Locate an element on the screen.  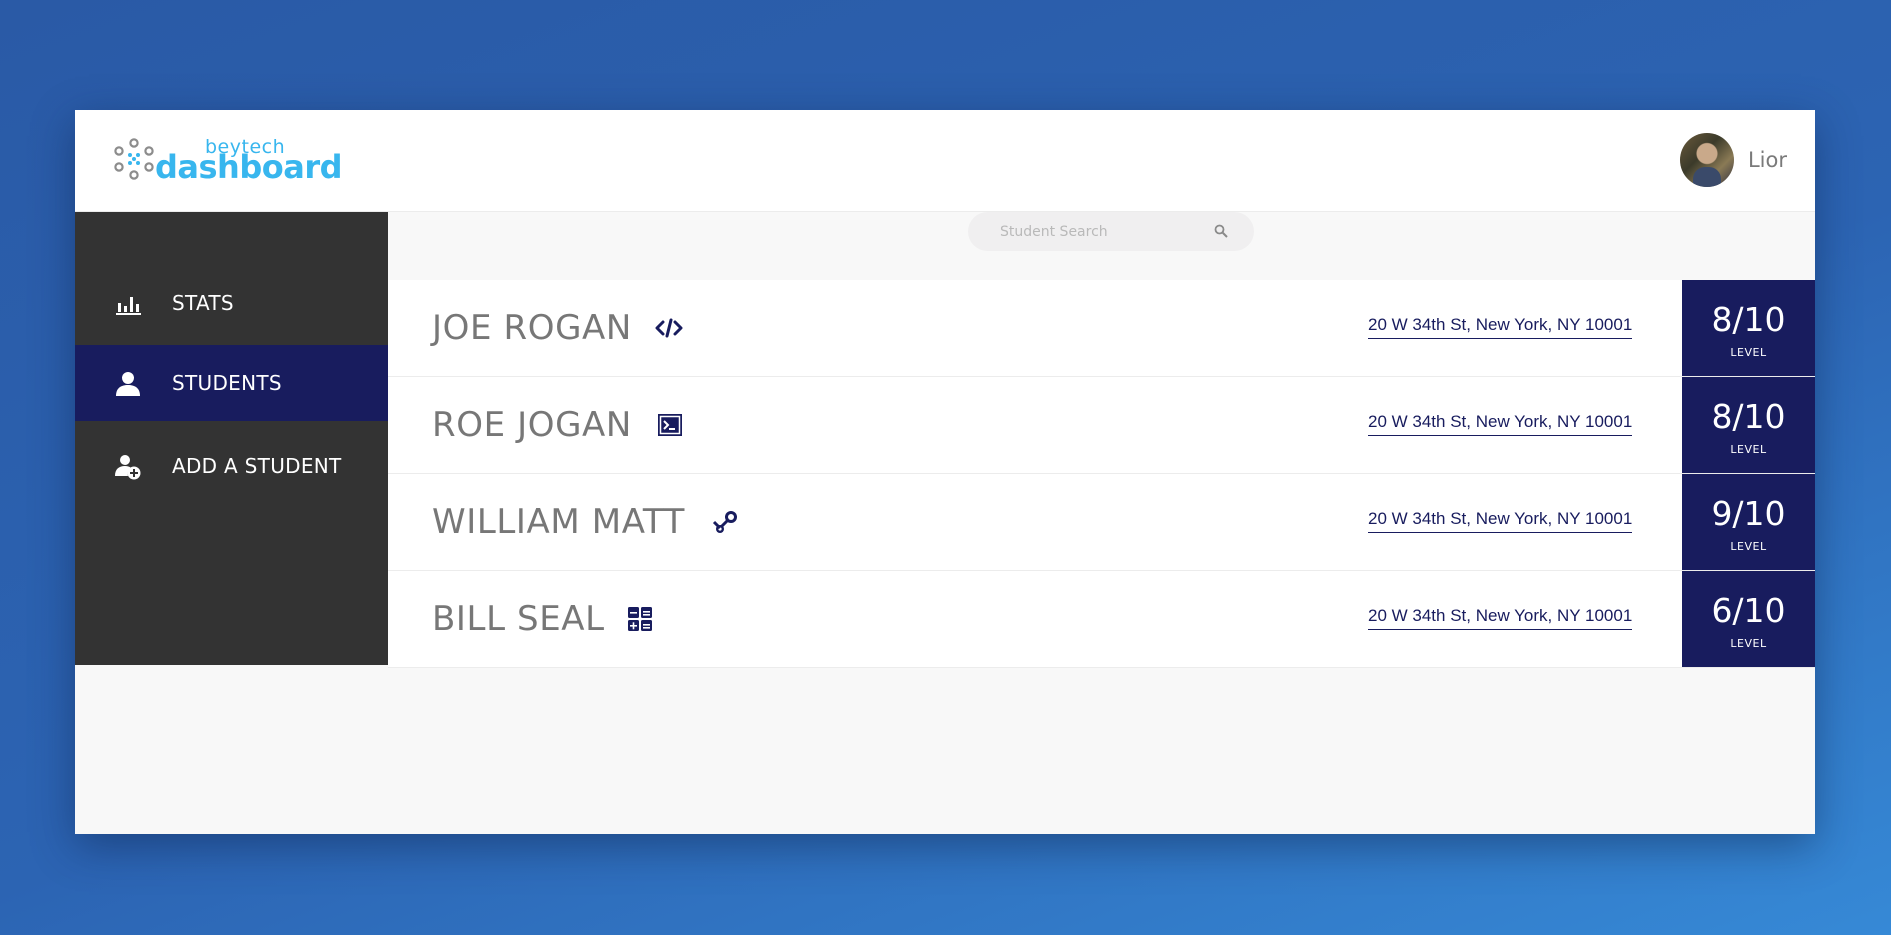
steam-icon is located at coordinates (724, 522).